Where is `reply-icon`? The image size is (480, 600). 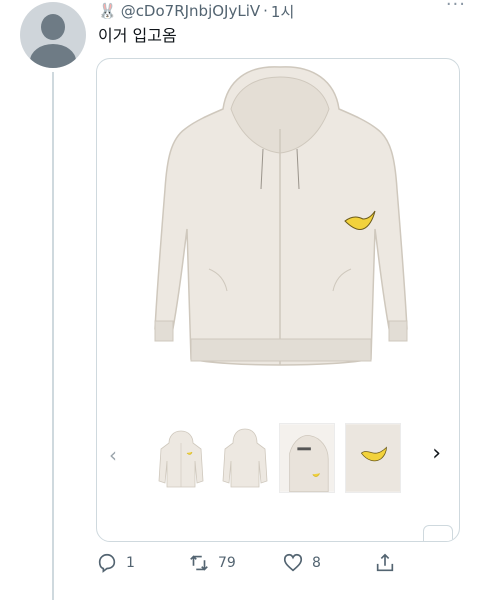 reply-icon is located at coordinates (107, 563).